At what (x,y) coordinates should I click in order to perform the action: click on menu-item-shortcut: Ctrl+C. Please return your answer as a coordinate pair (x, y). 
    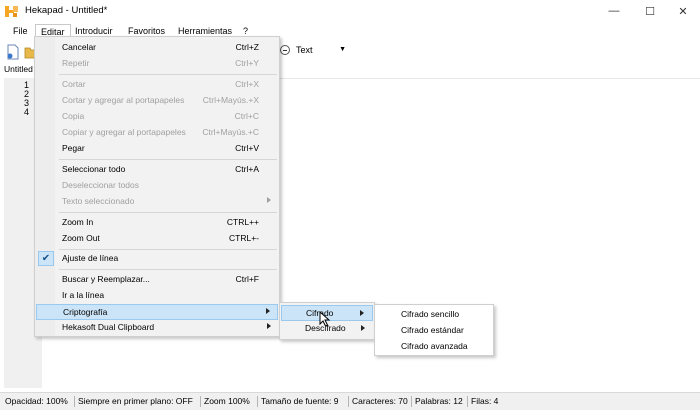
    Looking at the image, I should click on (246, 116).